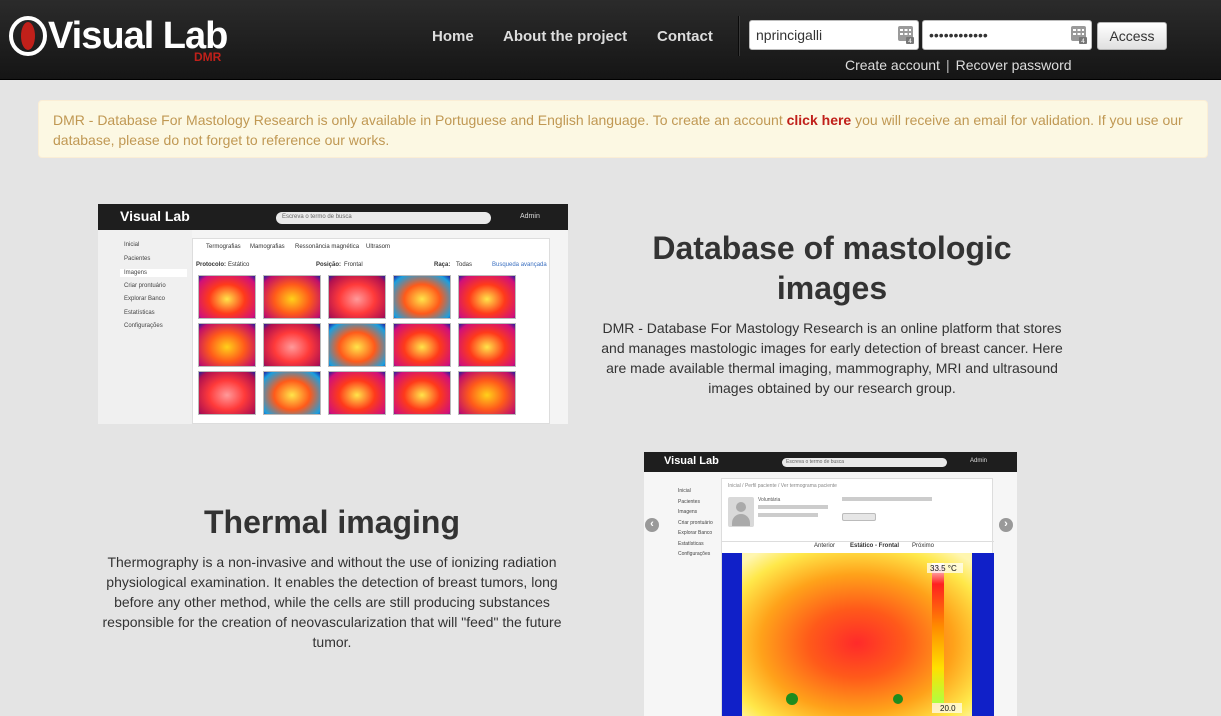 Image resolution: width=1221 pixels, height=716 pixels. What do you see at coordinates (979, 461) in the screenshot?
I see `carousel-user: Admin` at bounding box center [979, 461].